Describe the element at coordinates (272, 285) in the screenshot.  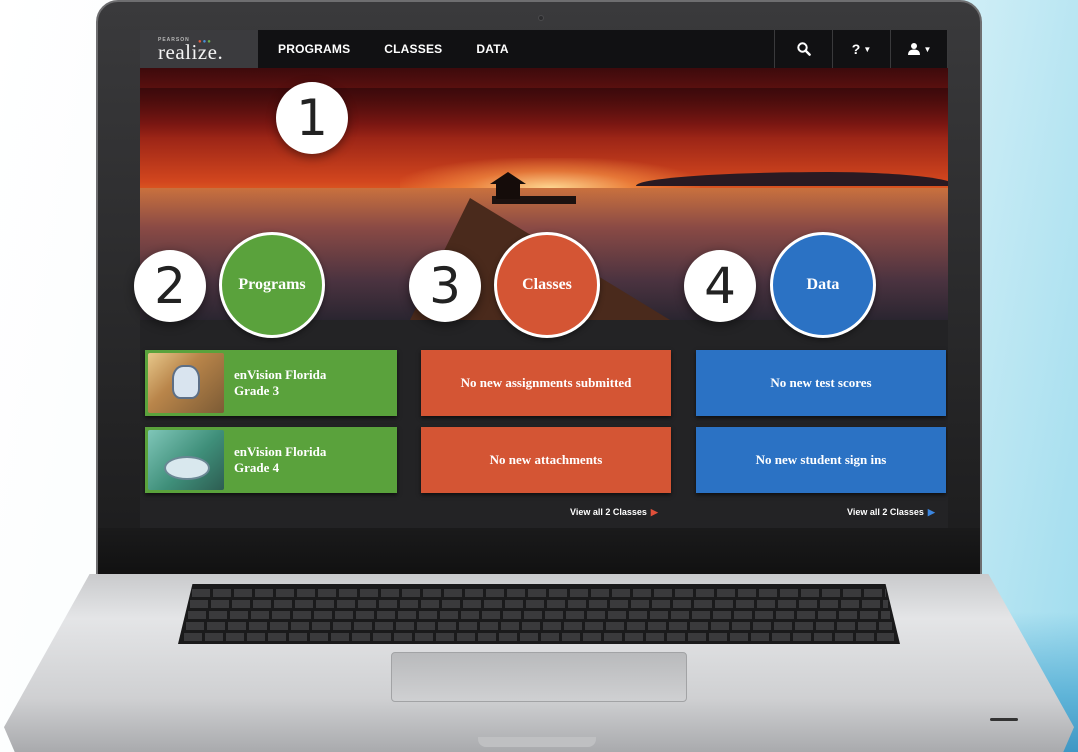
I see `programs-category-button: Programs` at that location.